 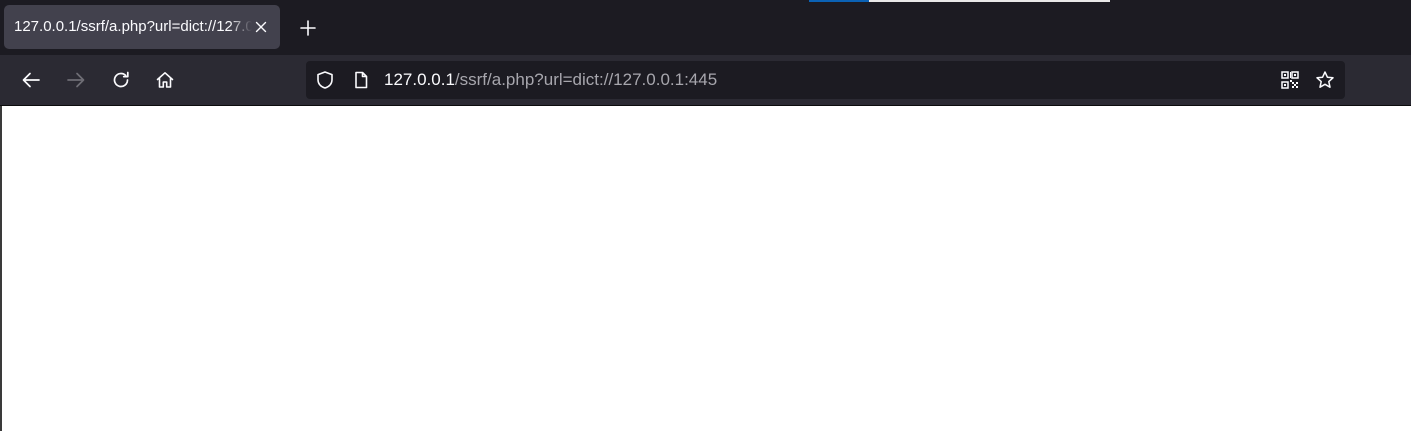 What do you see at coordinates (839, 1) in the screenshot?
I see `tabstrip-accent-blue` at bounding box center [839, 1].